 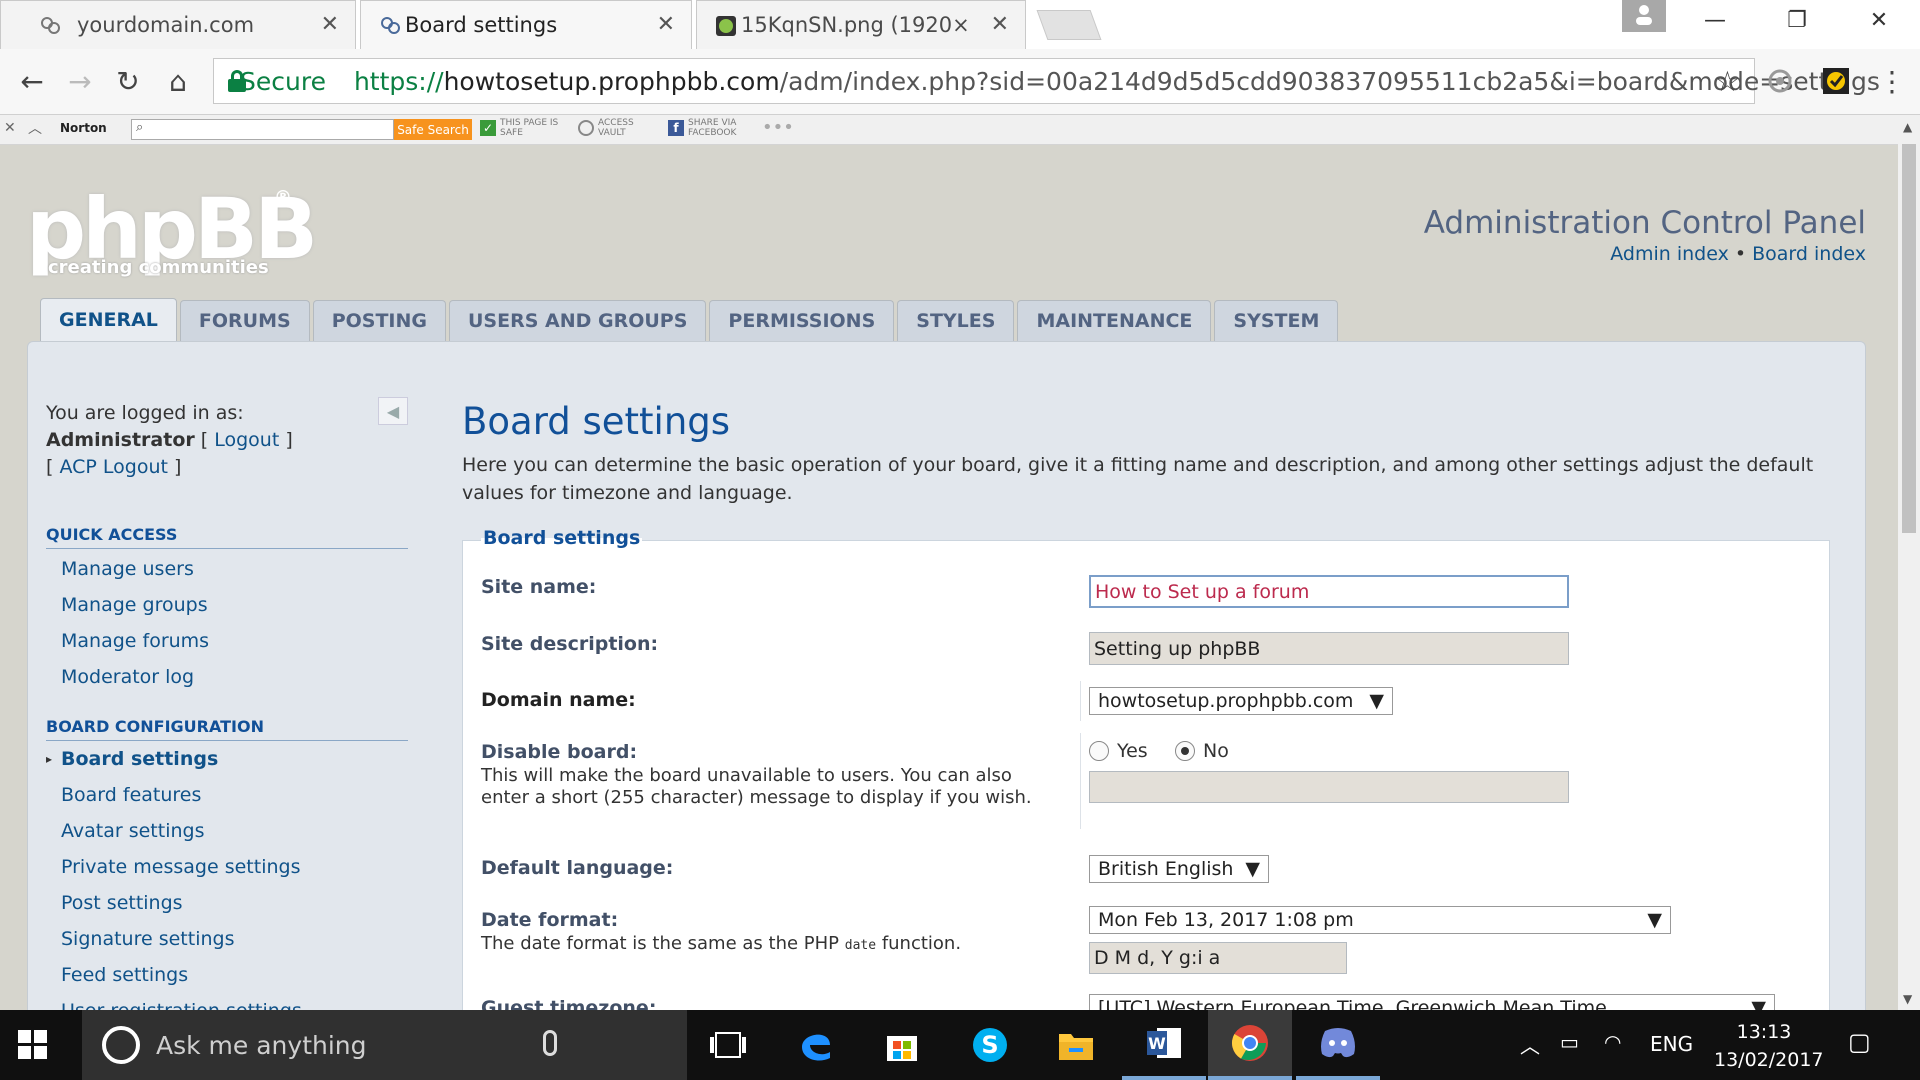 What do you see at coordinates (379, 320) in the screenshot?
I see `tab-posting: POSTING` at bounding box center [379, 320].